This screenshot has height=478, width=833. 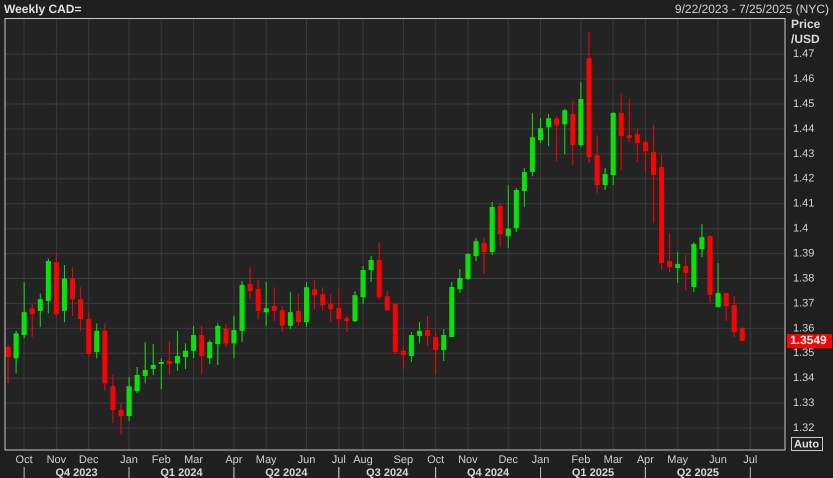 I want to click on y-tick-label: 1.37, so click(x=803, y=303).